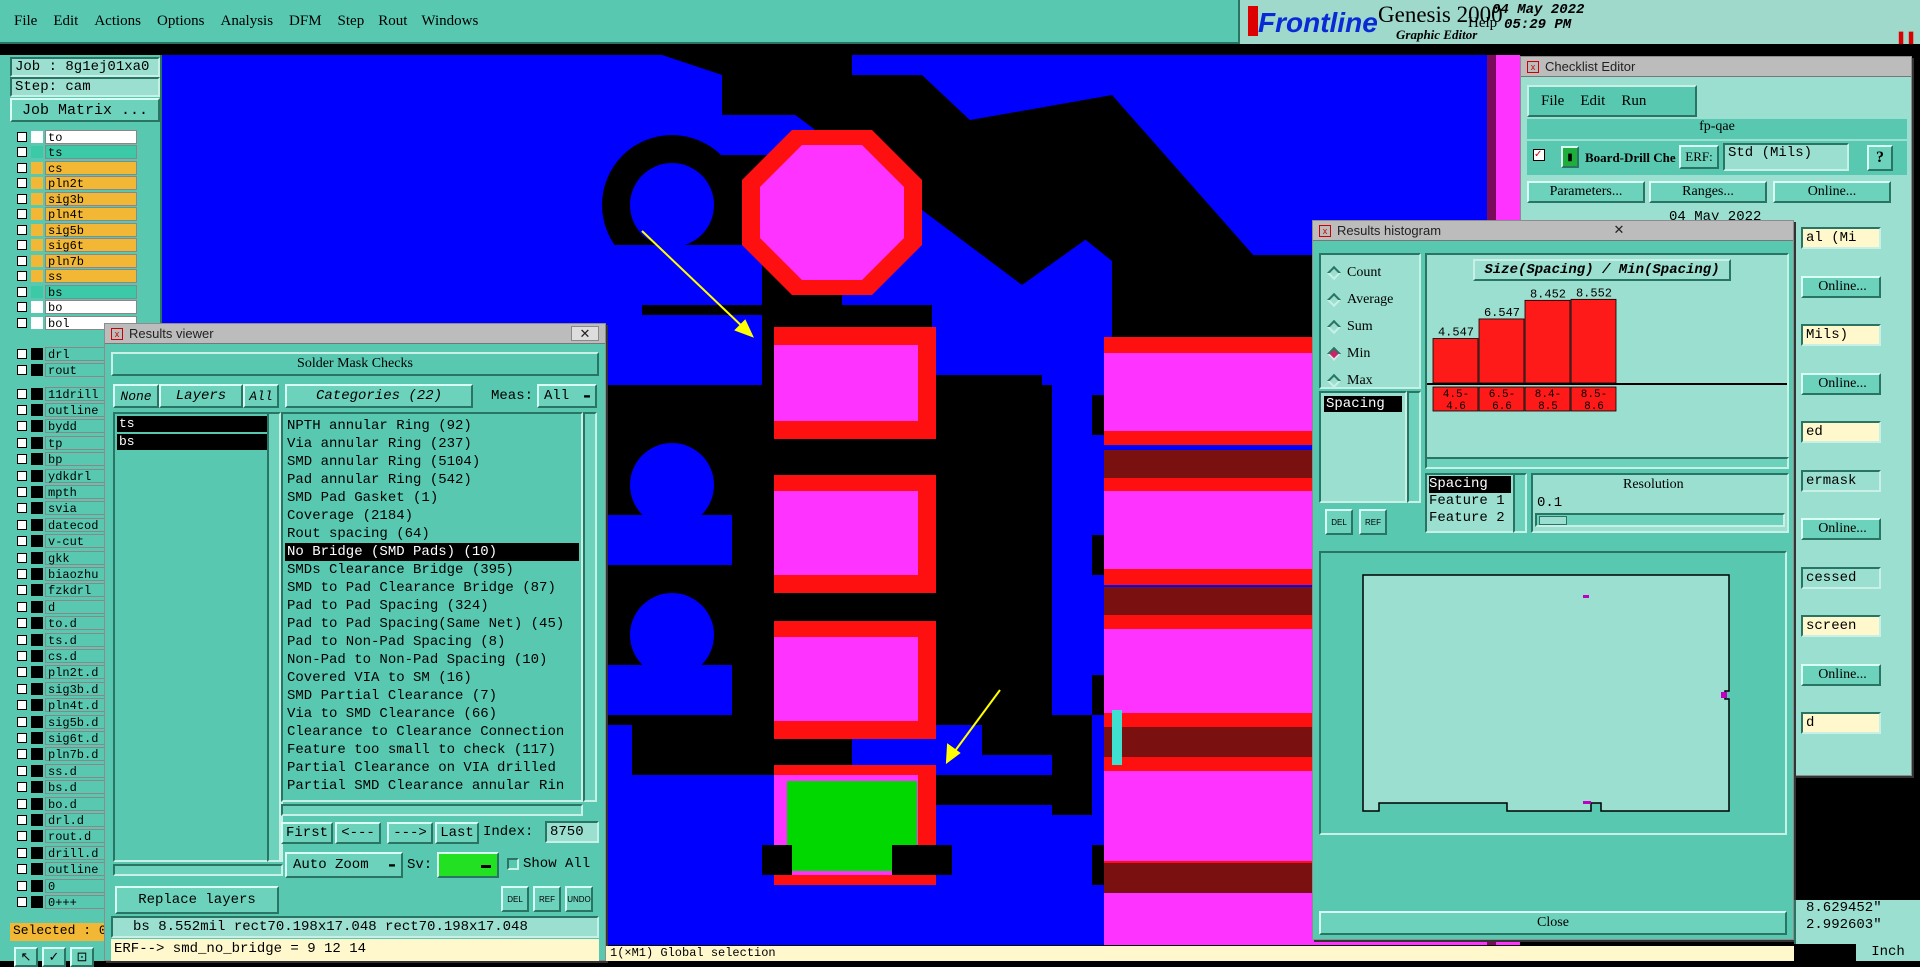  I want to click on units-label: Inch, so click(1888, 952).